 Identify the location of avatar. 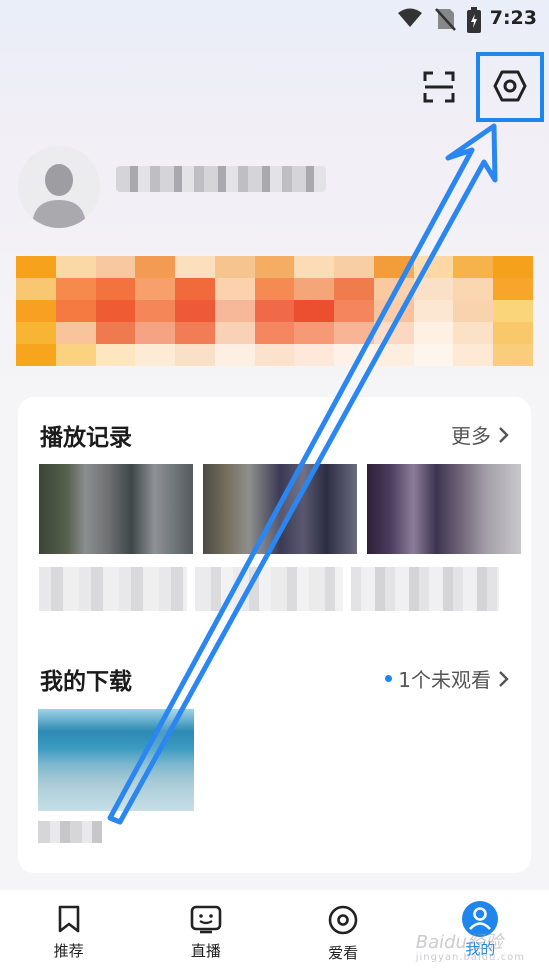
(59, 187).